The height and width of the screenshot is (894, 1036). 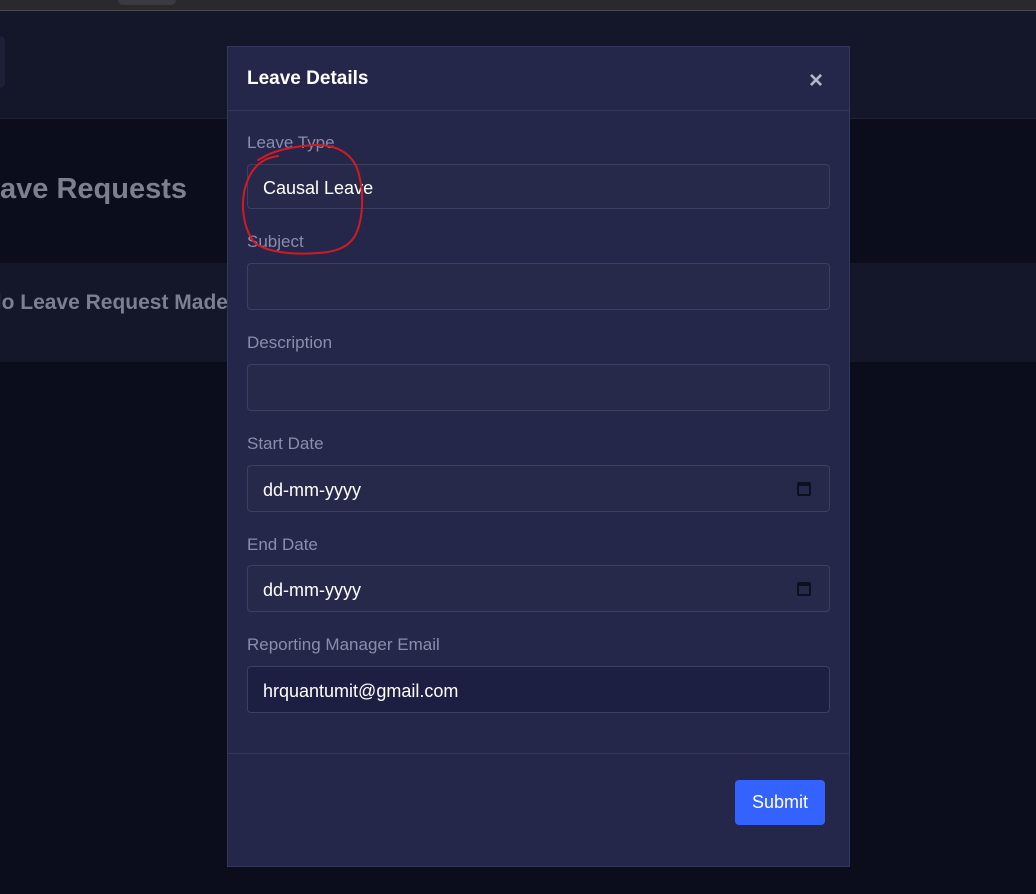 I want to click on close-icon: ×, so click(x=816, y=81).